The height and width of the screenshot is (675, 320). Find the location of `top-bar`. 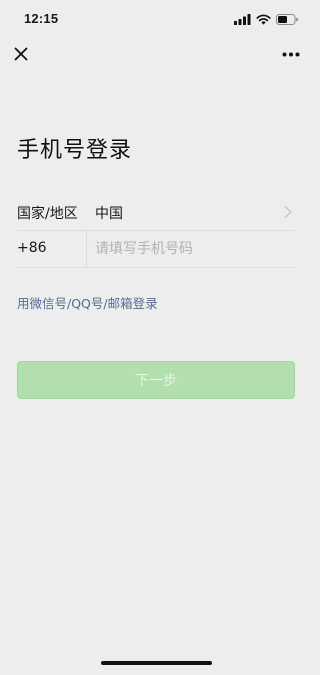

top-bar is located at coordinates (156, 55).